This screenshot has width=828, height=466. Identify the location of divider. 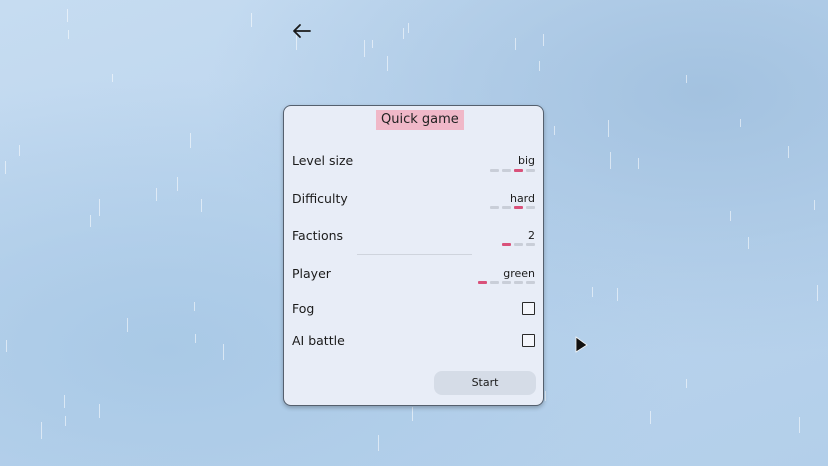
(414, 254).